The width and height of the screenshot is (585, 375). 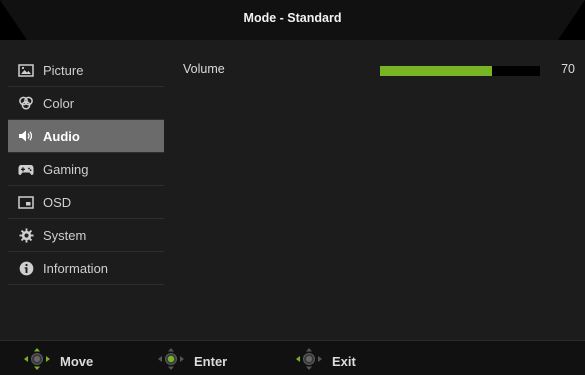 What do you see at coordinates (58, 361) in the screenshot?
I see `move-hint: Move` at bounding box center [58, 361].